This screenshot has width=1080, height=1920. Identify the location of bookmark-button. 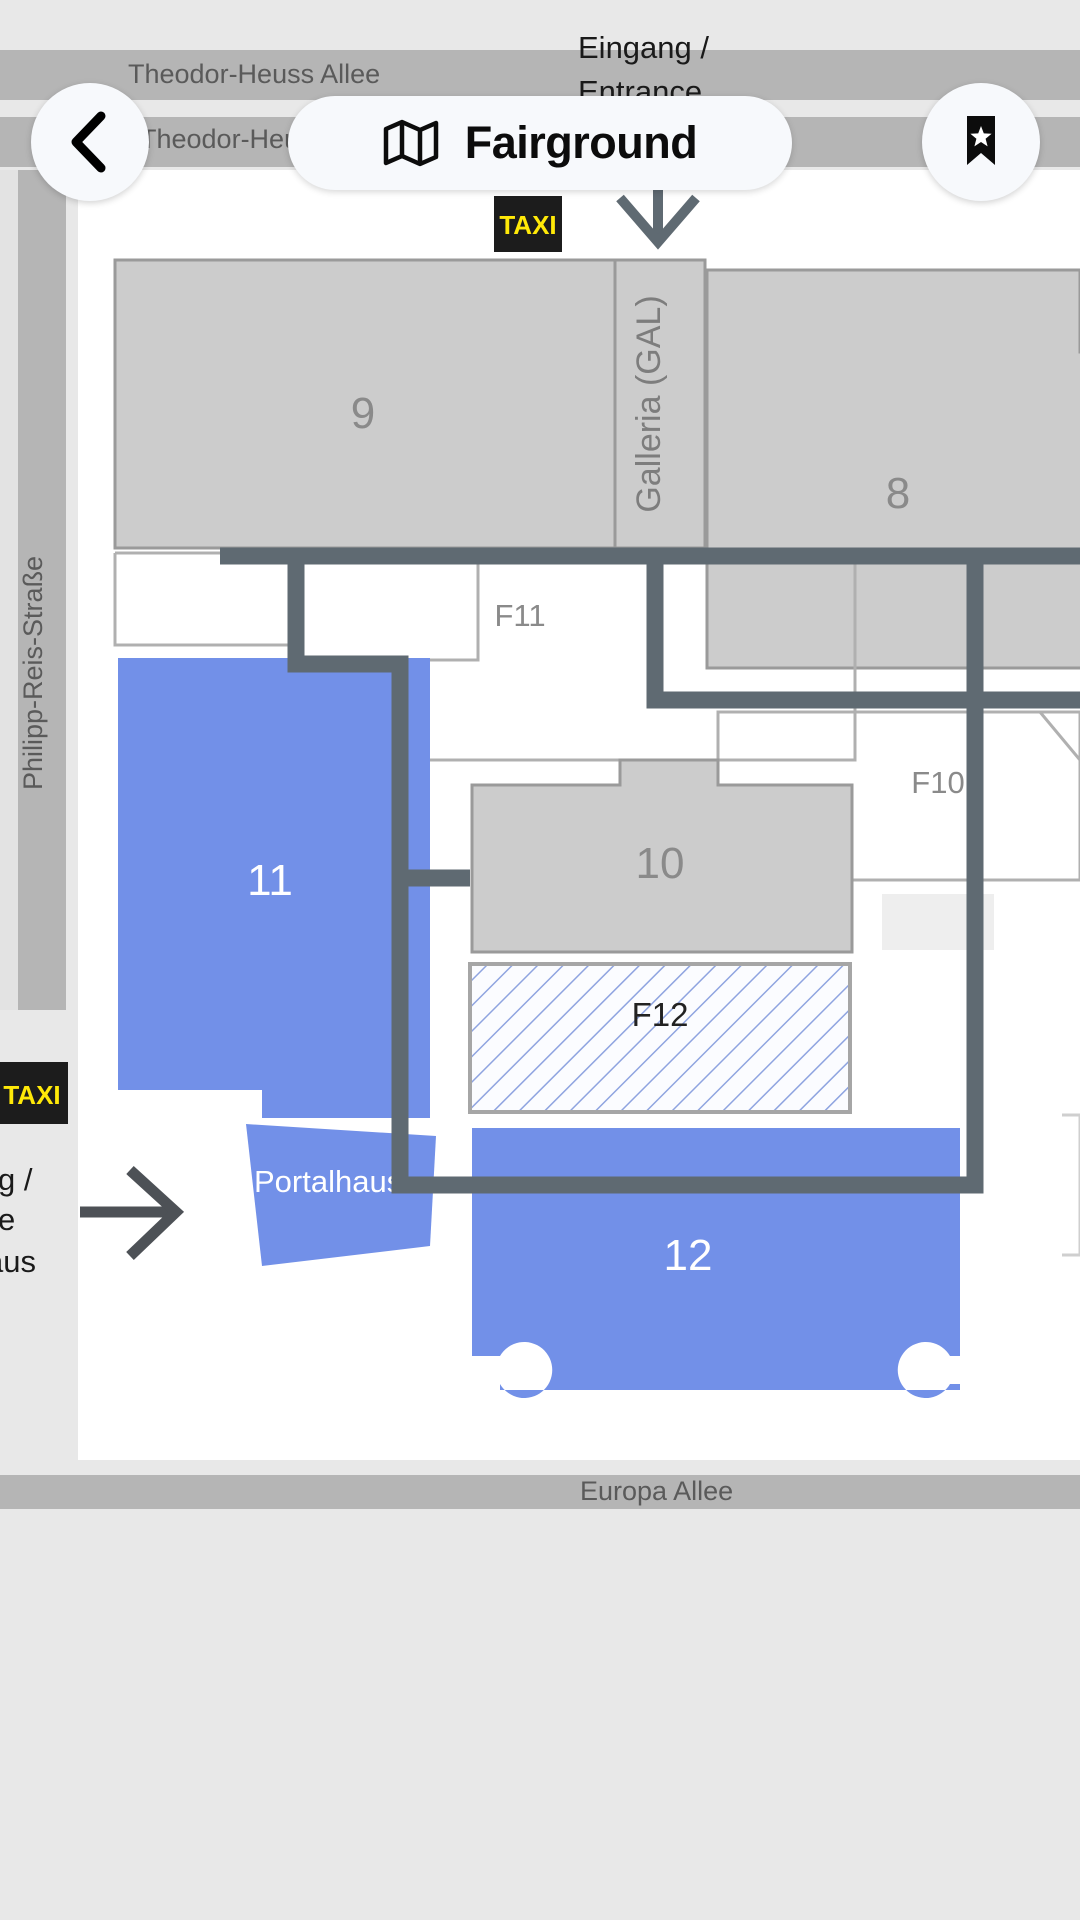
(981, 142).